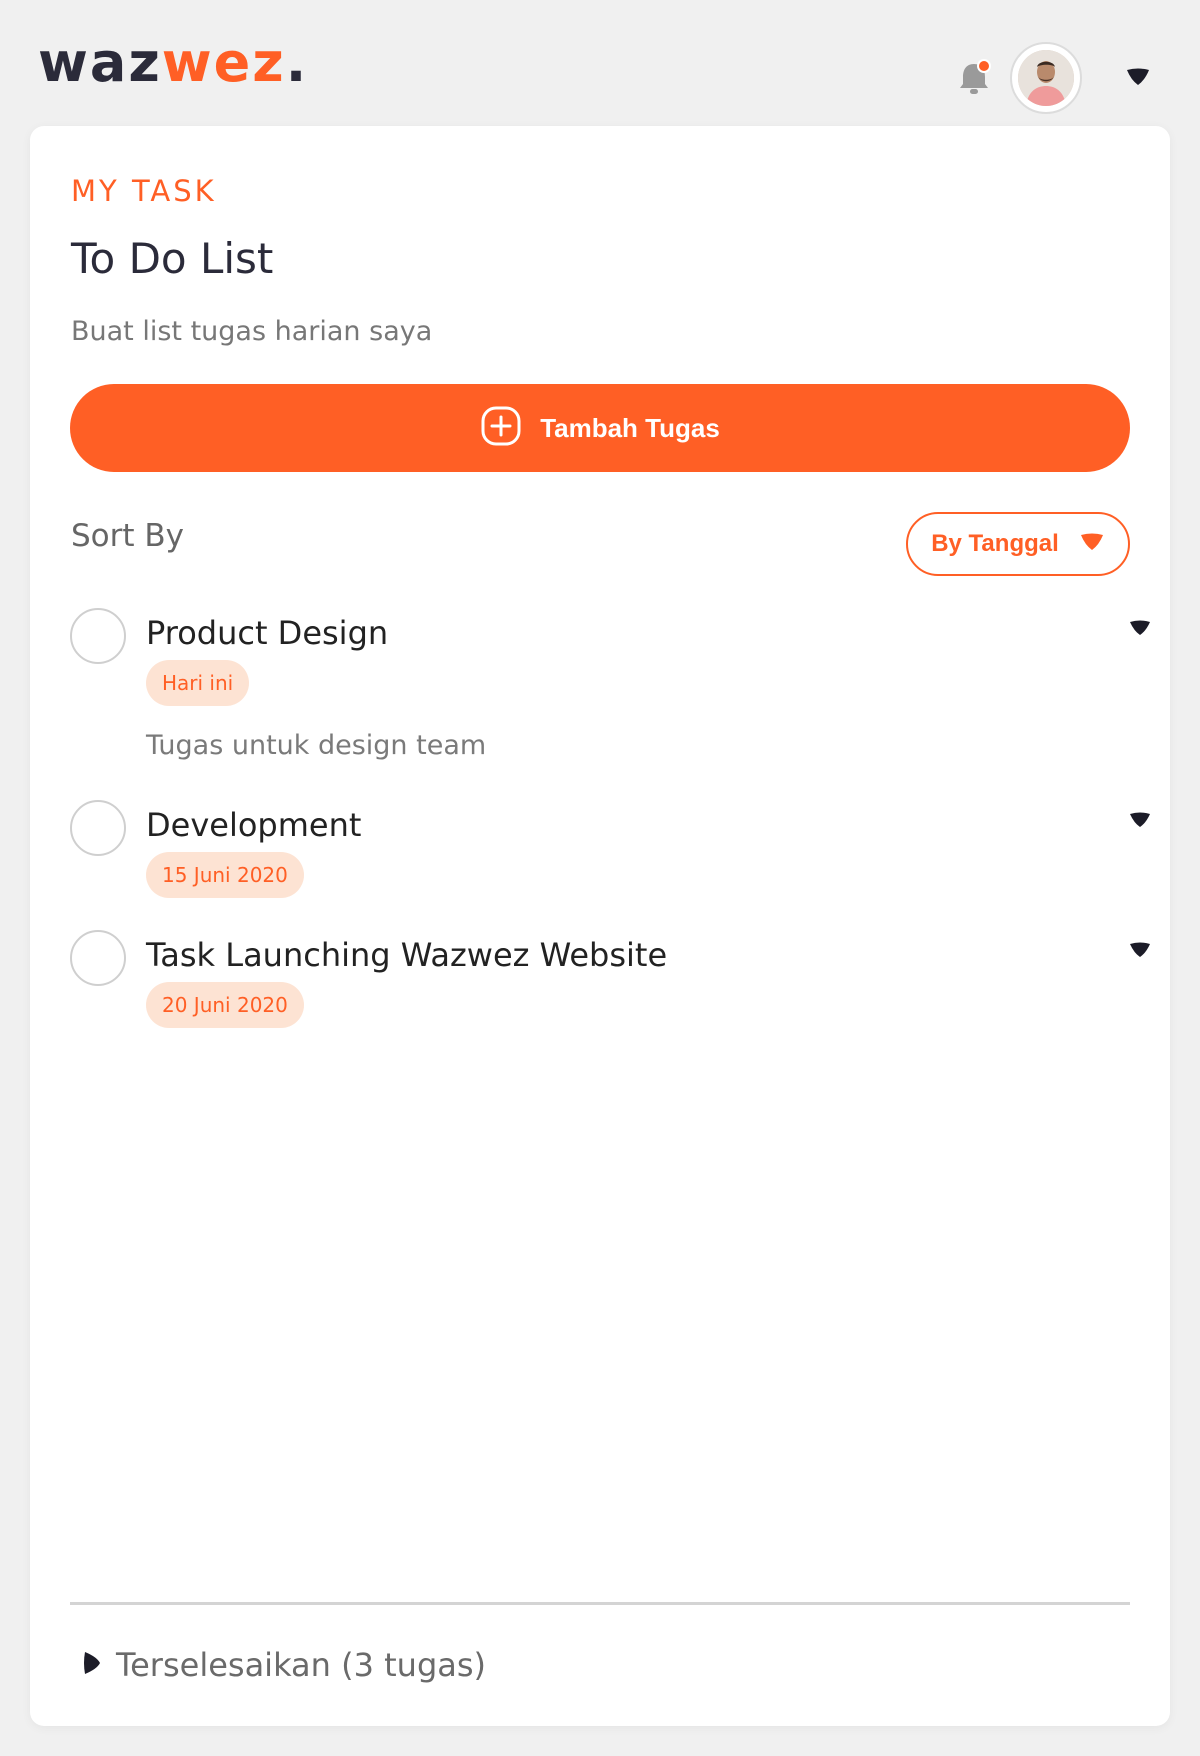 This screenshot has height=1756, width=1200. What do you see at coordinates (254, 825) in the screenshot?
I see `task-title: Development` at bounding box center [254, 825].